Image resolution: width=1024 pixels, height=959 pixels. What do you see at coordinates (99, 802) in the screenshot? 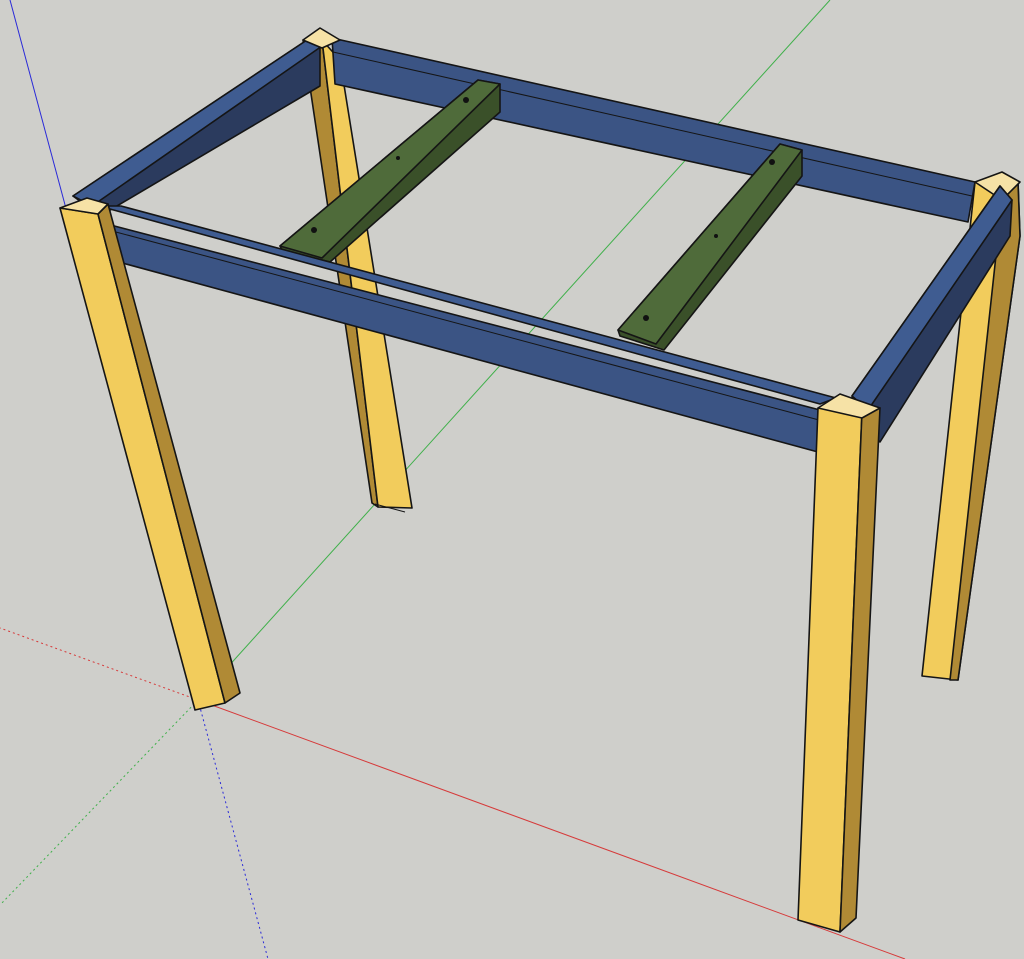
I see `green-axis-negative` at bounding box center [99, 802].